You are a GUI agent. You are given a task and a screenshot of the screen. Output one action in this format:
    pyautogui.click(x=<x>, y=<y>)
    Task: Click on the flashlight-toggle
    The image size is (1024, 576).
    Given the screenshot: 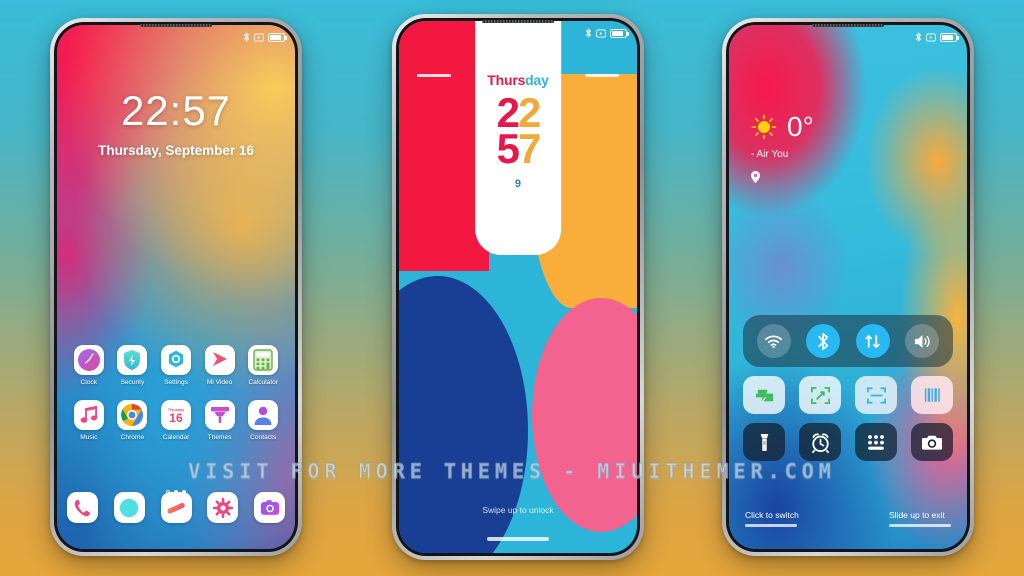 What is the action you would take?
    pyautogui.click(x=764, y=442)
    